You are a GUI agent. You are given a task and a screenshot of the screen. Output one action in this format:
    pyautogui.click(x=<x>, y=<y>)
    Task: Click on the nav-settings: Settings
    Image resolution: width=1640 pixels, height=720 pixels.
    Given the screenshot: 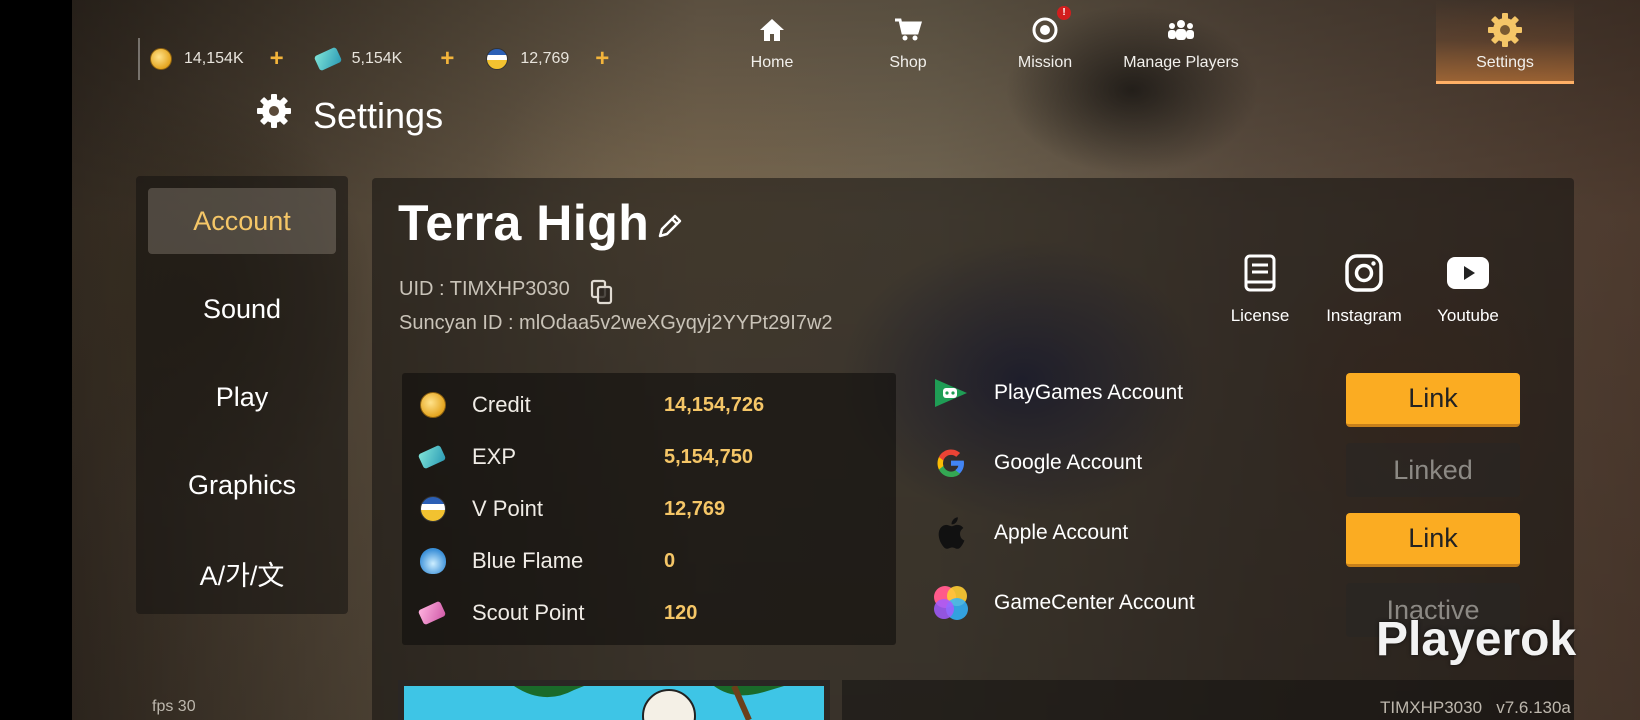 What is the action you would take?
    pyautogui.click(x=1505, y=42)
    